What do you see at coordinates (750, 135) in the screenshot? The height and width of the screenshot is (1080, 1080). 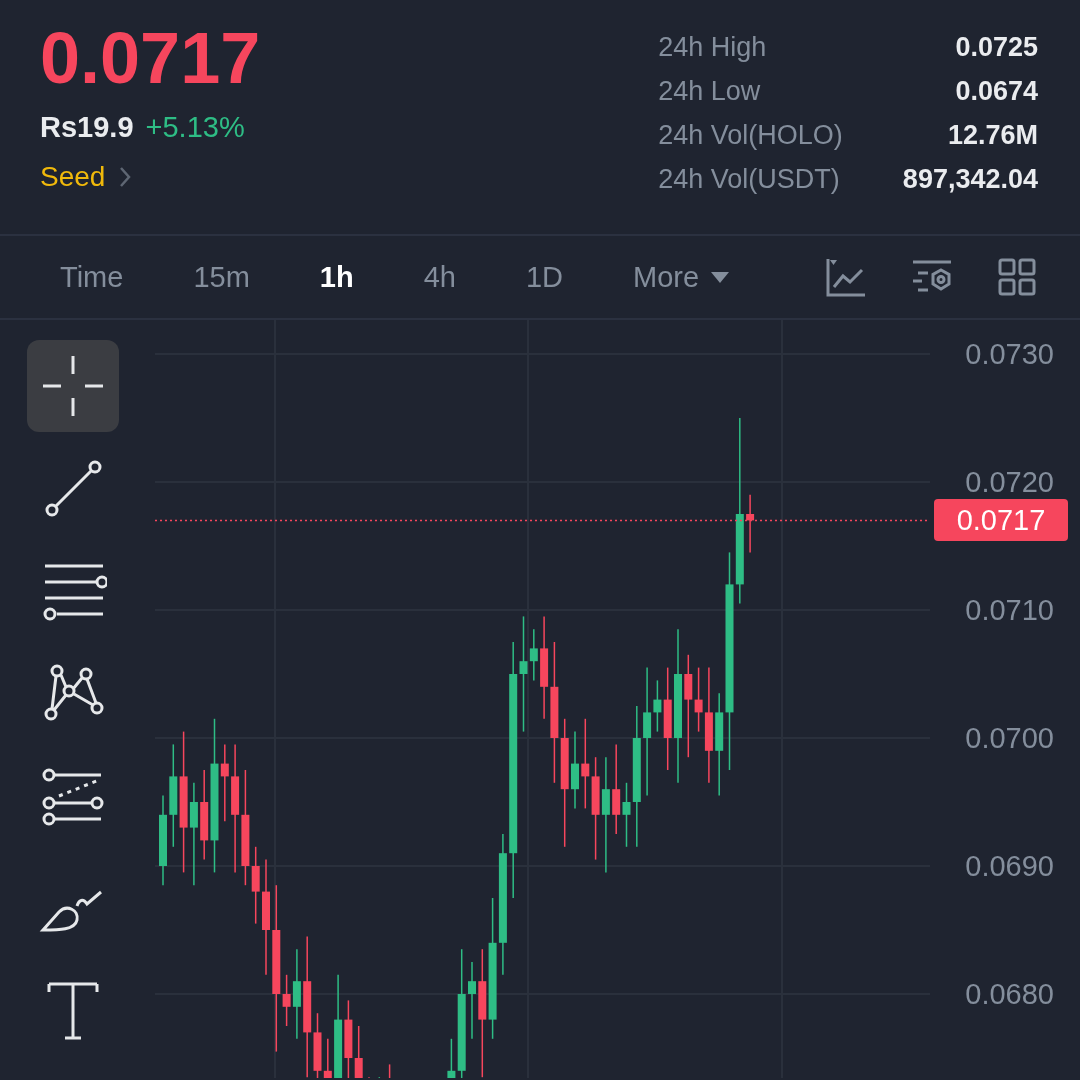 I see `stat-label: 24h Vol(HOLO)` at bounding box center [750, 135].